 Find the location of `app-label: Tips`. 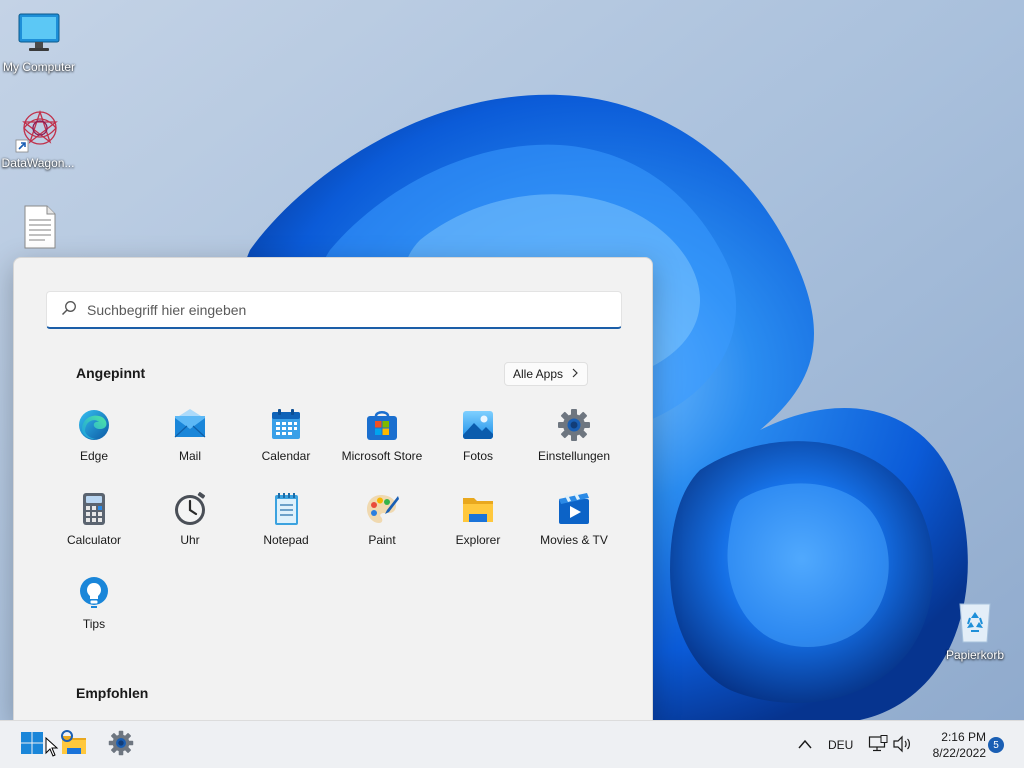

app-label: Tips is located at coordinates (94, 624).